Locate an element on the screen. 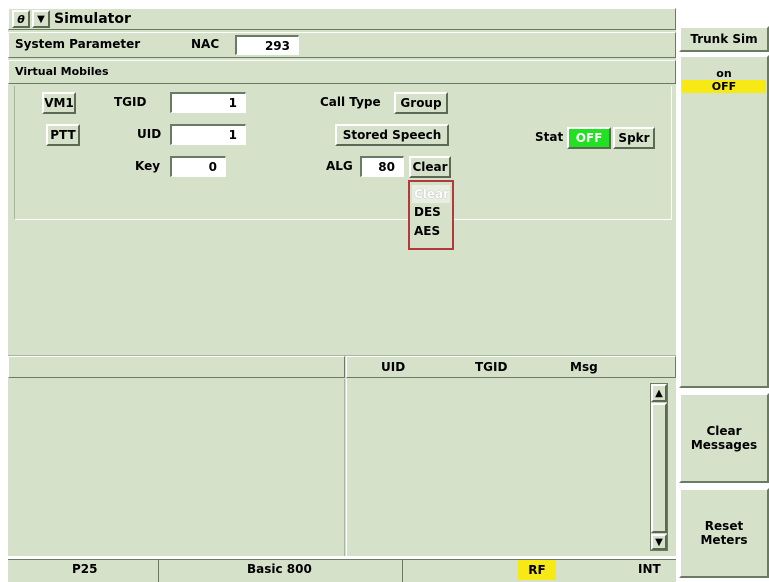  virtual-mobiles-label: Virtual Mobiles is located at coordinates (62, 71).